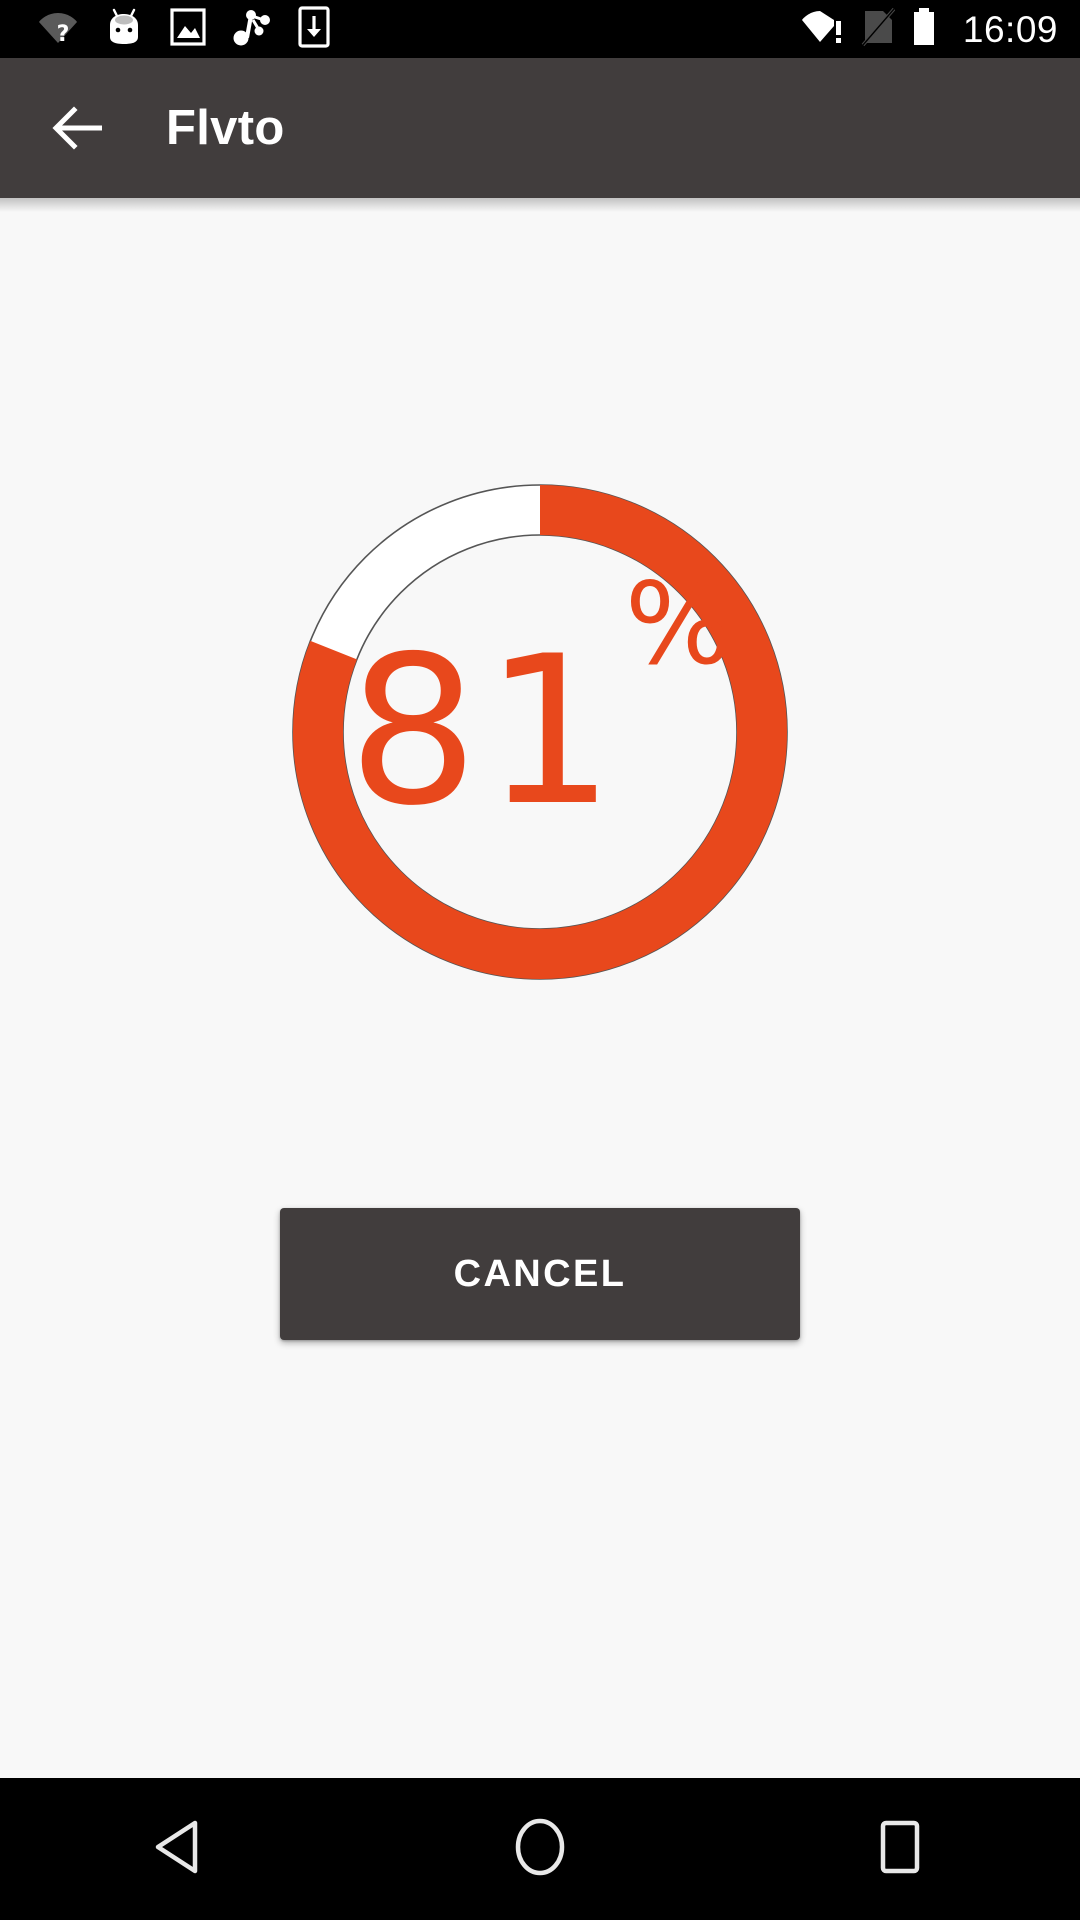 This screenshot has height=1920, width=1080. I want to click on music-node-icon, so click(252, 29).